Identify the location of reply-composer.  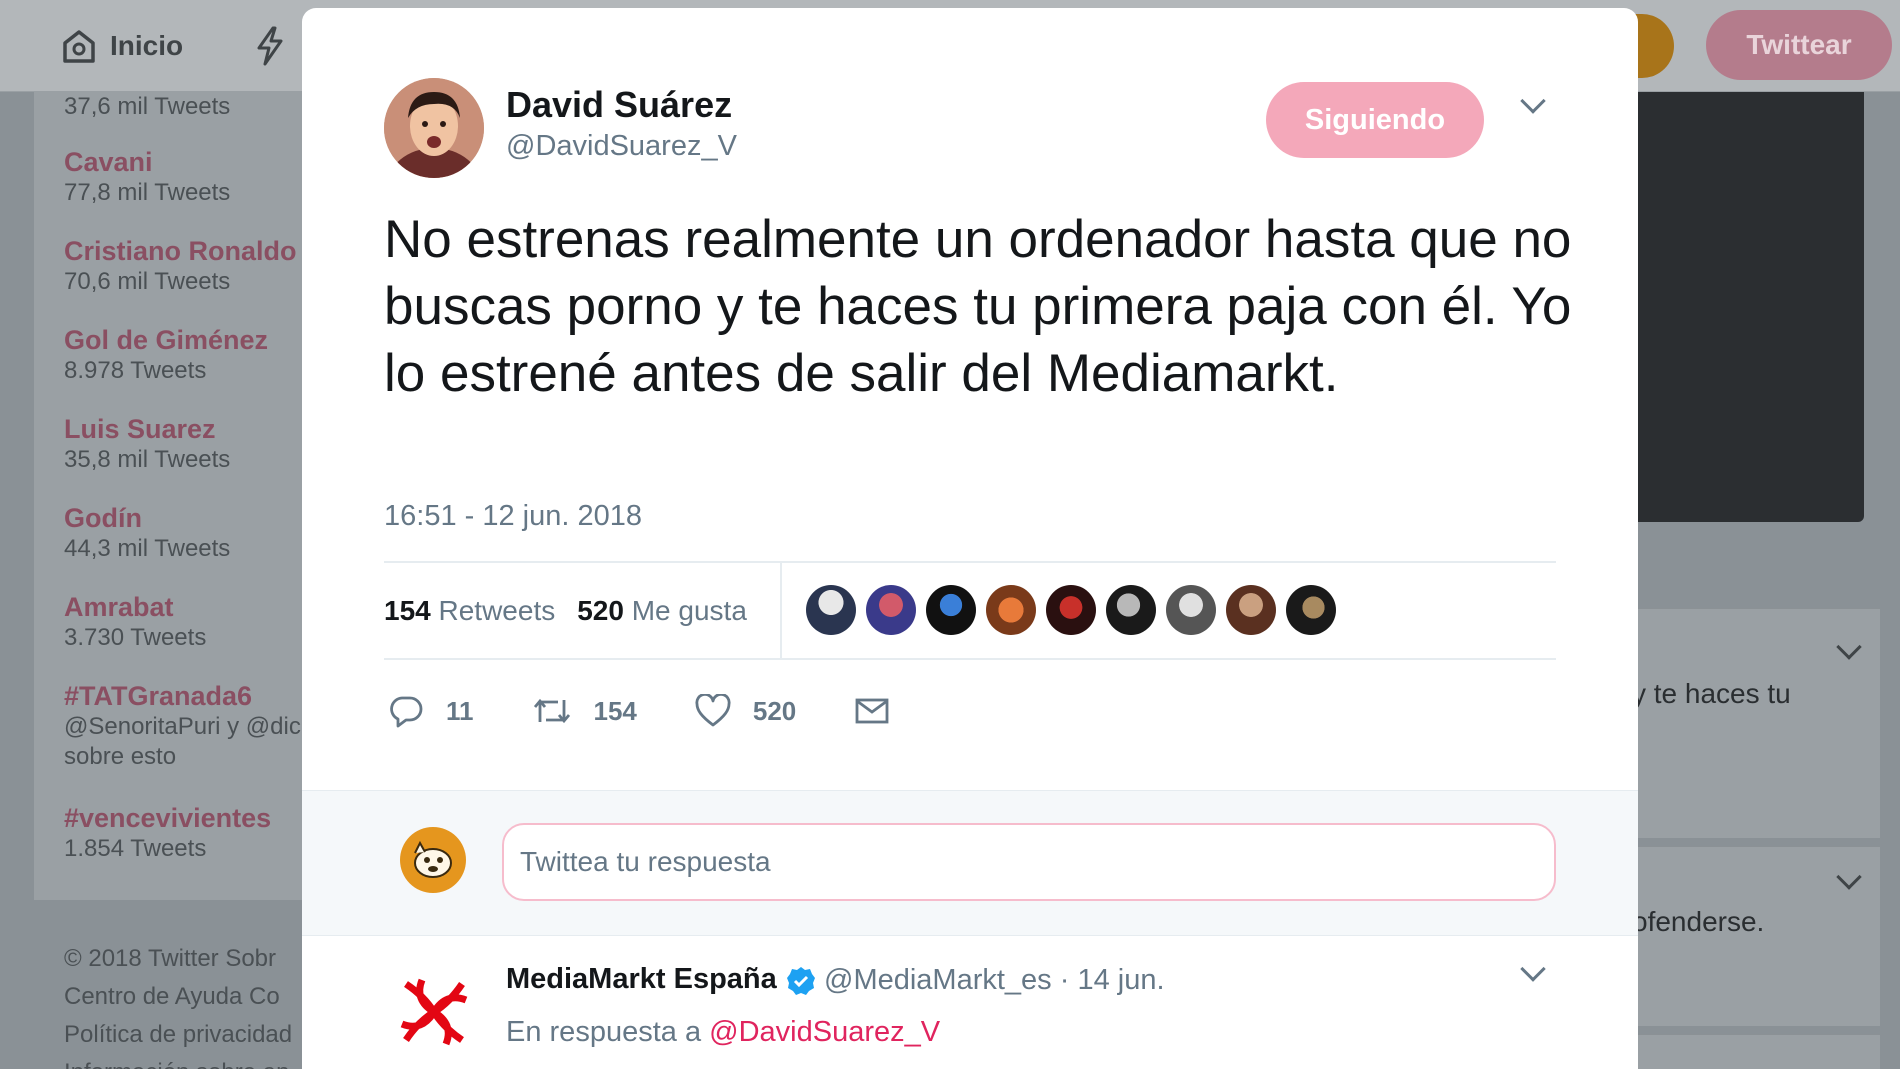
(970, 863).